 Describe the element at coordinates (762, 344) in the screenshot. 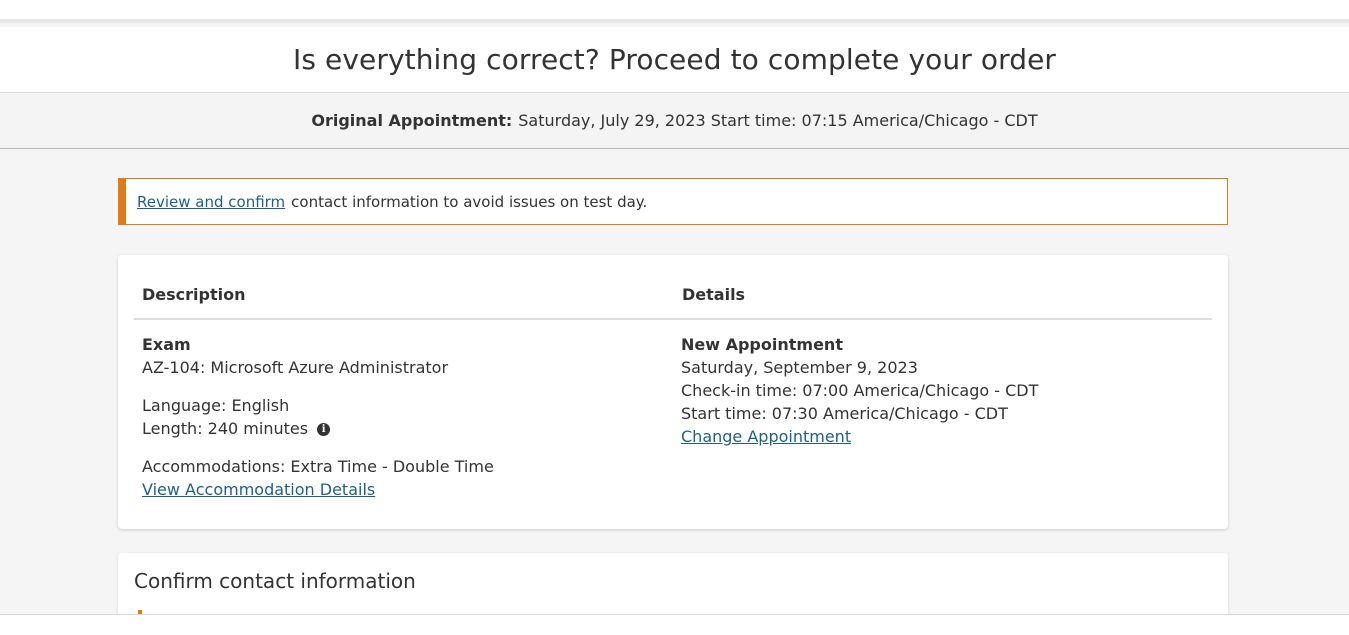

I see `new-appointment-heading: New Appointment` at that location.